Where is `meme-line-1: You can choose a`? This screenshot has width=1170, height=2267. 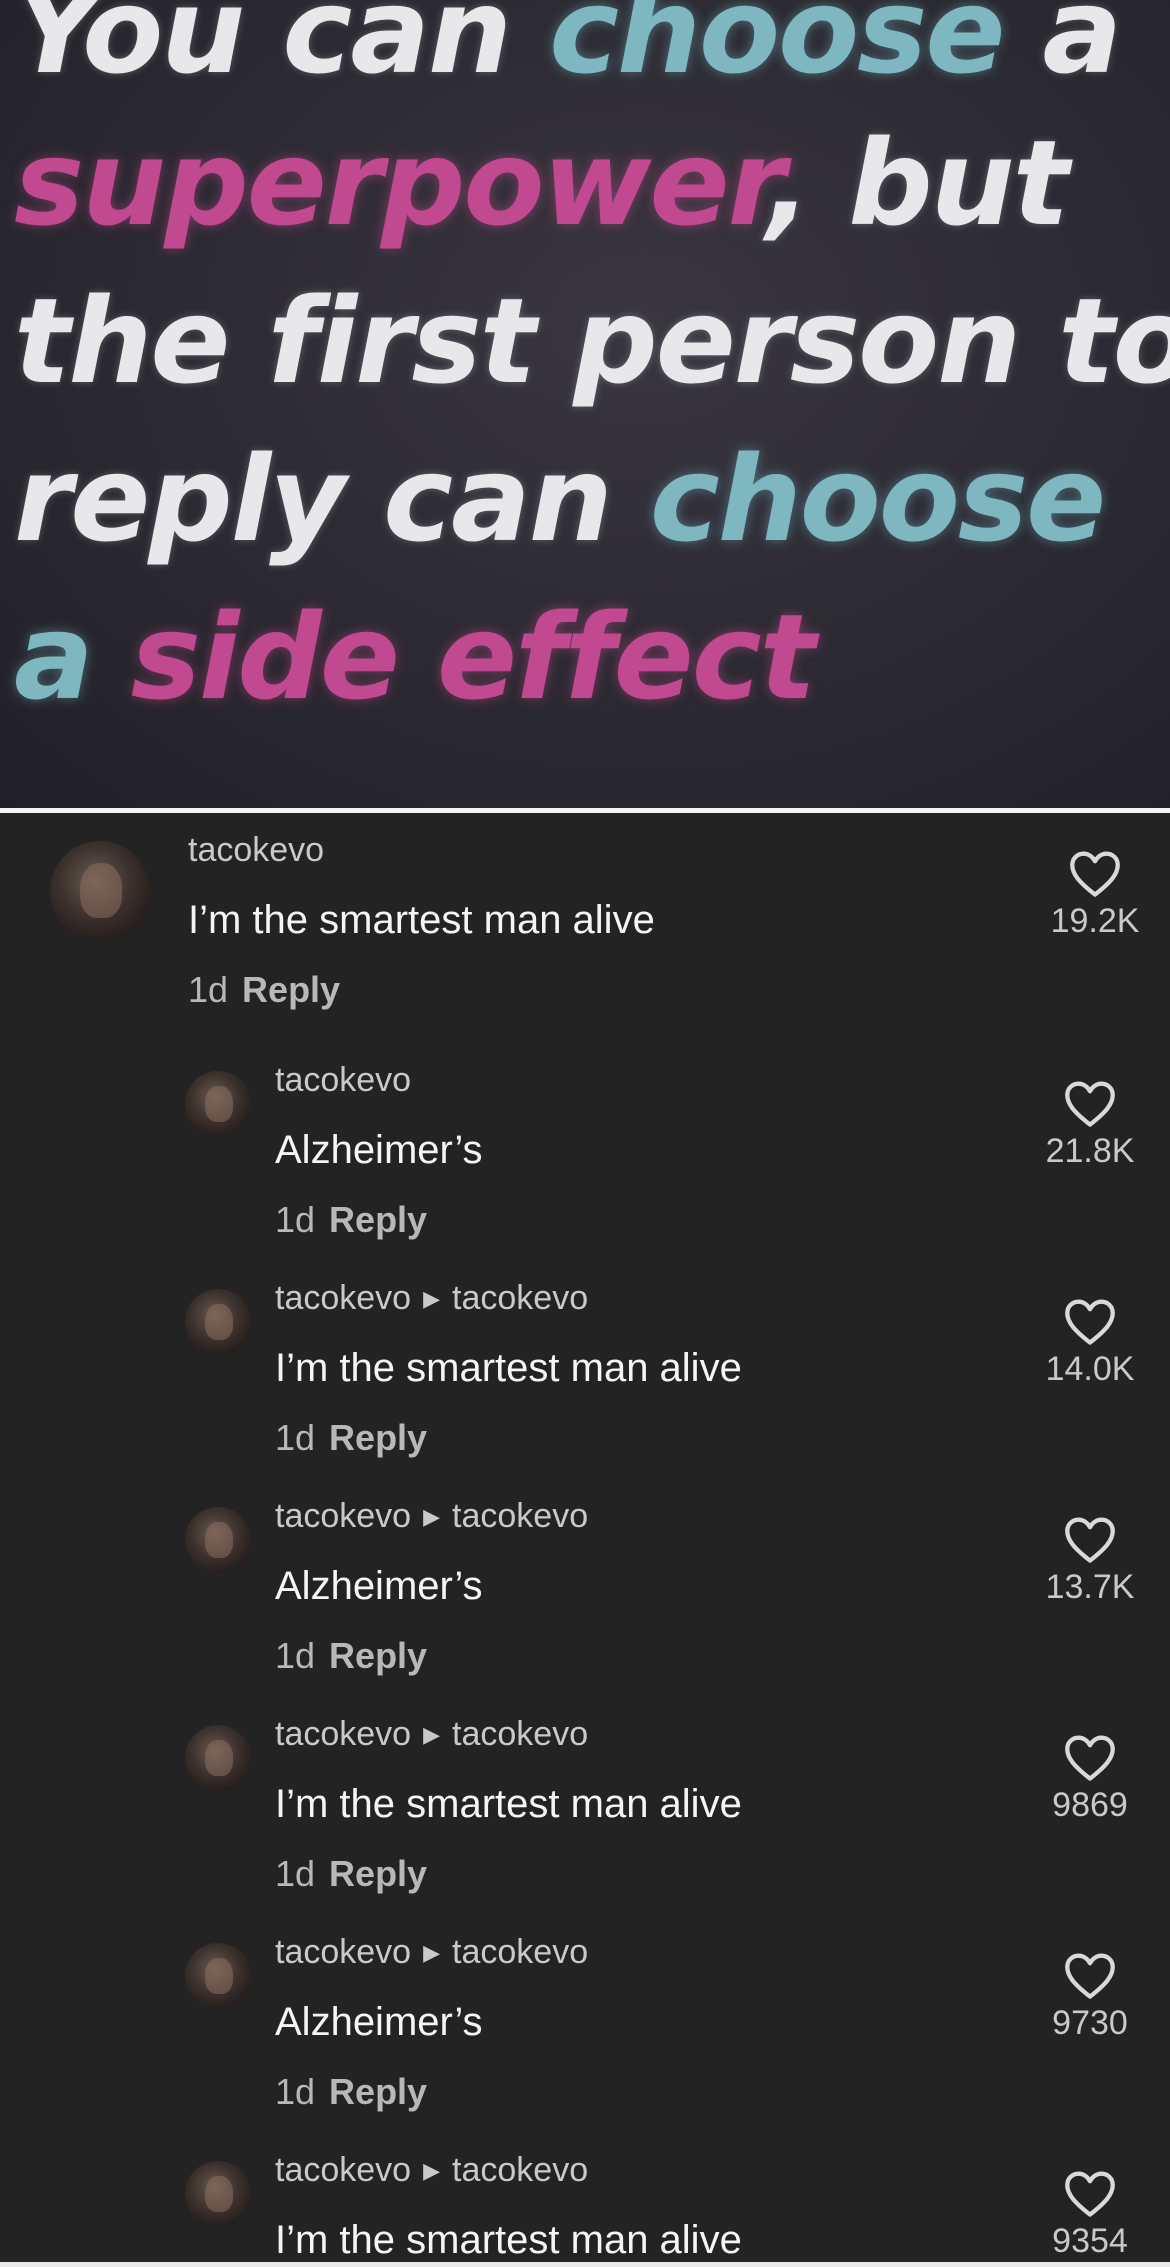 meme-line-1: You can choose a is located at coordinates (568, 50).